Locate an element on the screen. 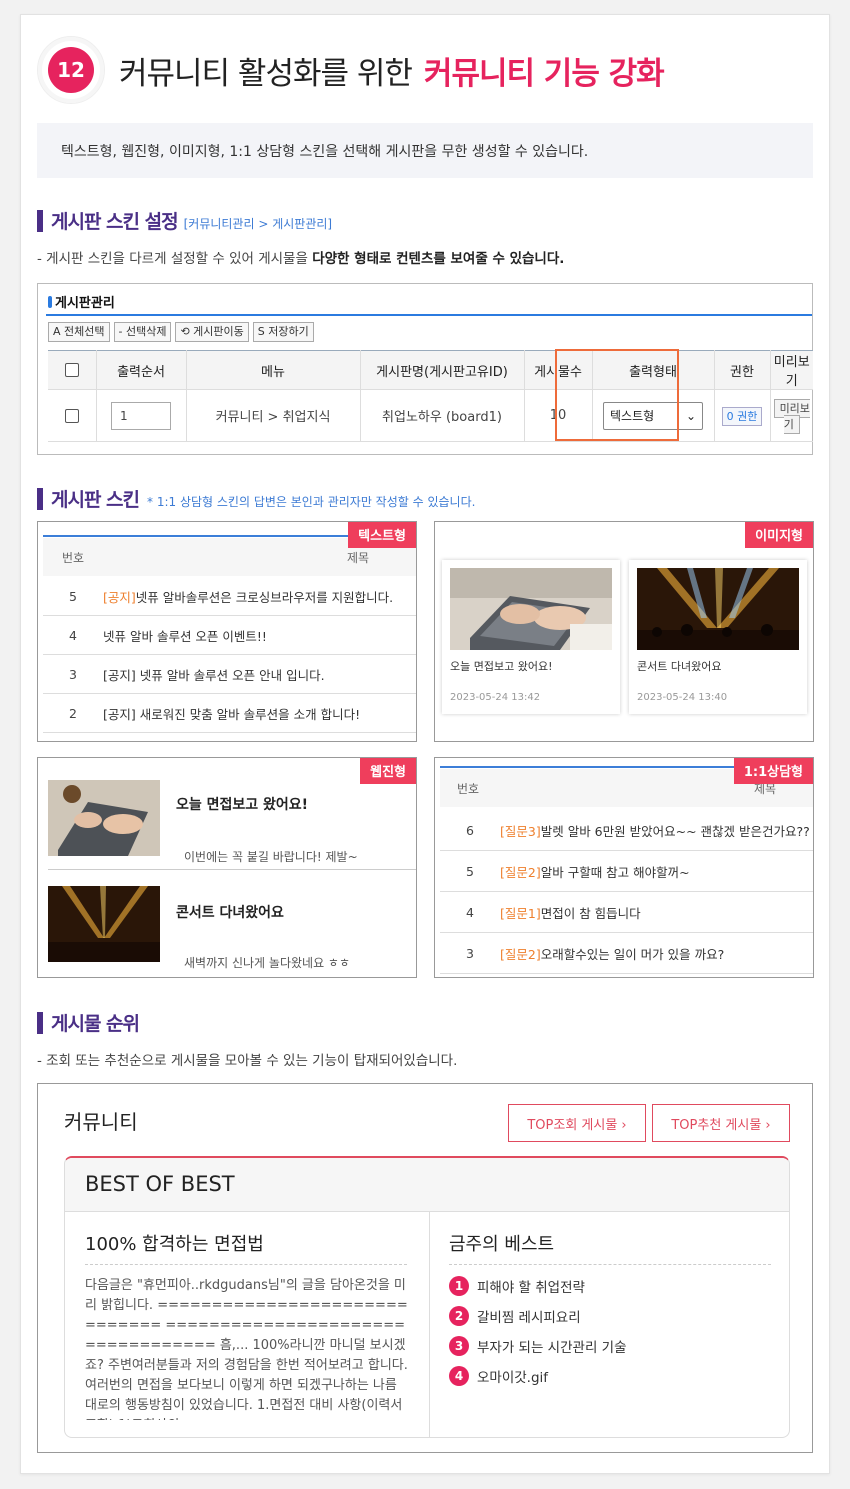 This screenshot has width=850, height=1489. list-item: 2 [공지] 새로워진 맞춤 알바 솔루션을 소개 합니다! is located at coordinates (229, 713).